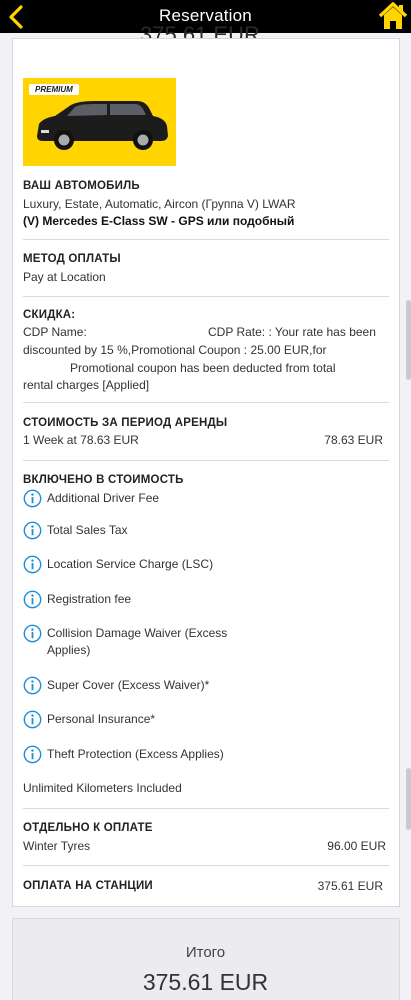 The height and width of the screenshot is (1000, 411). Describe the element at coordinates (125, 423) in the screenshot. I see `rental-heading: СТОИМОСТЬ ЗА ПЕРИОД АРЕНДЫ` at that location.